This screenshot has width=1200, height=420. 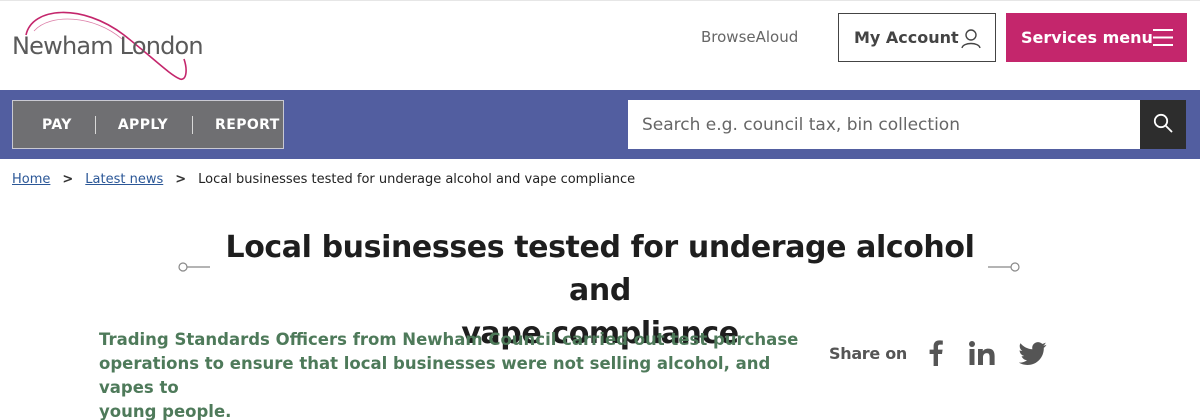 I want to click on quick-links: PAY APPLY REPORT, so click(x=148, y=124).